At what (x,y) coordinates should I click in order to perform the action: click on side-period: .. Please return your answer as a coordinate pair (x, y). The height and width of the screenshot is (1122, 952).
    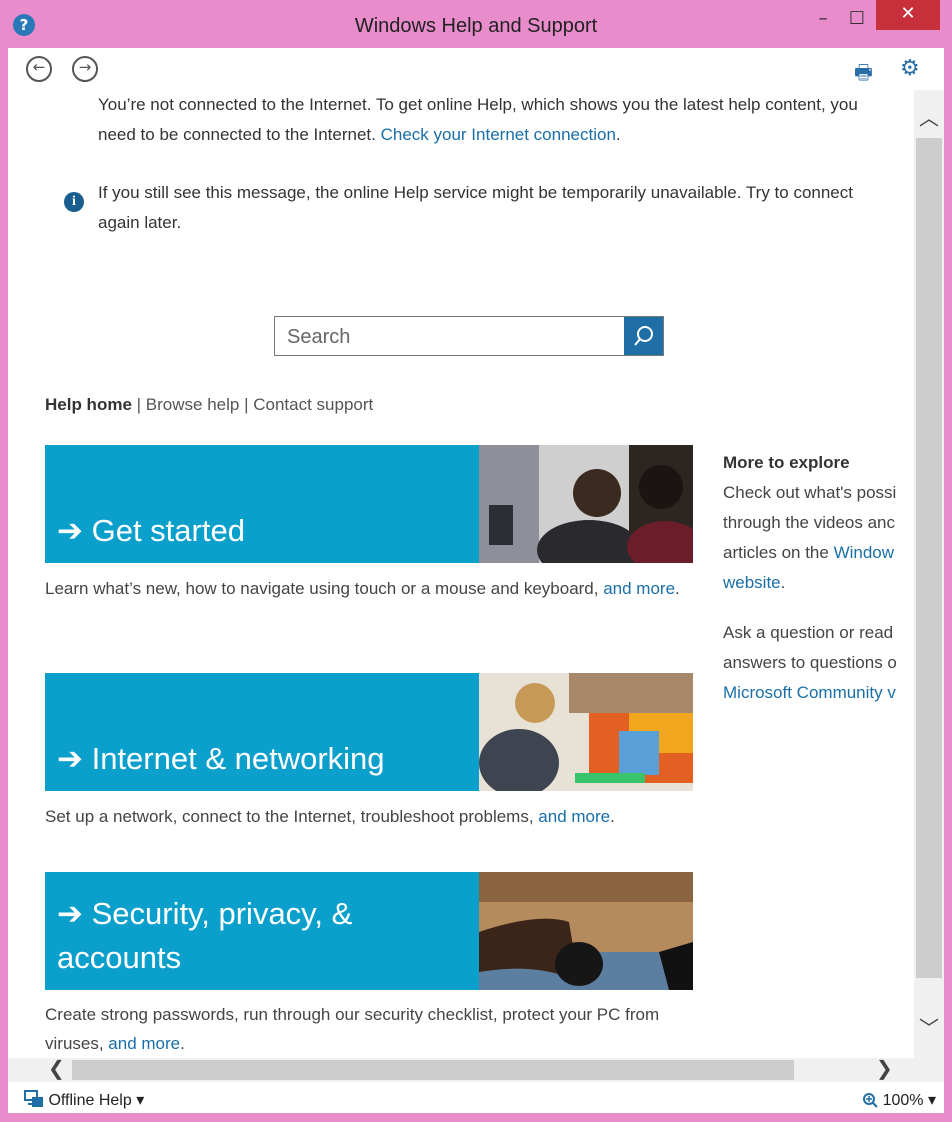
    Looking at the image, I should click on (783, 582).